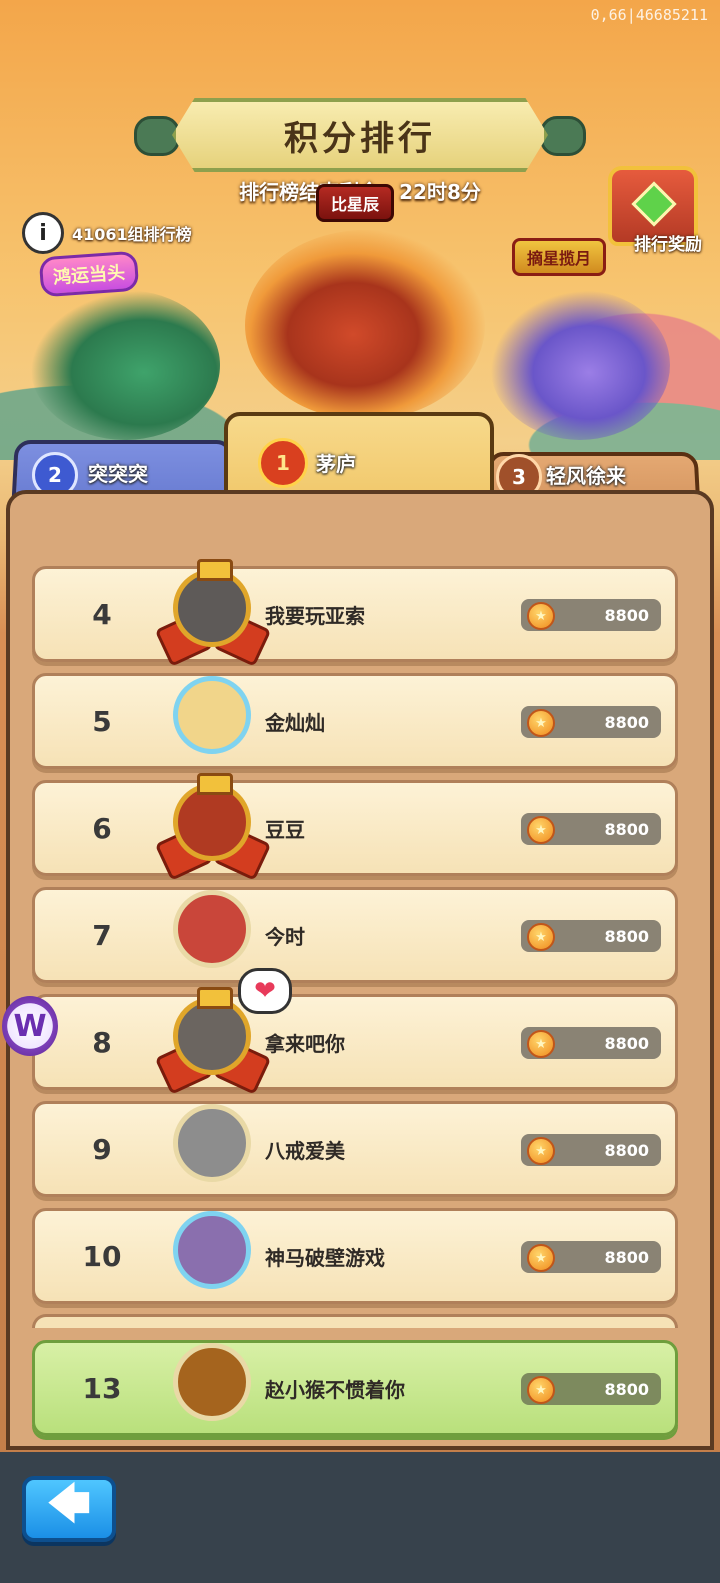 This screenshot has width=720, height=1583. Describe the element at coordinates (102, 1042) in the screenshot. I see `rank-number: 8` at that location.